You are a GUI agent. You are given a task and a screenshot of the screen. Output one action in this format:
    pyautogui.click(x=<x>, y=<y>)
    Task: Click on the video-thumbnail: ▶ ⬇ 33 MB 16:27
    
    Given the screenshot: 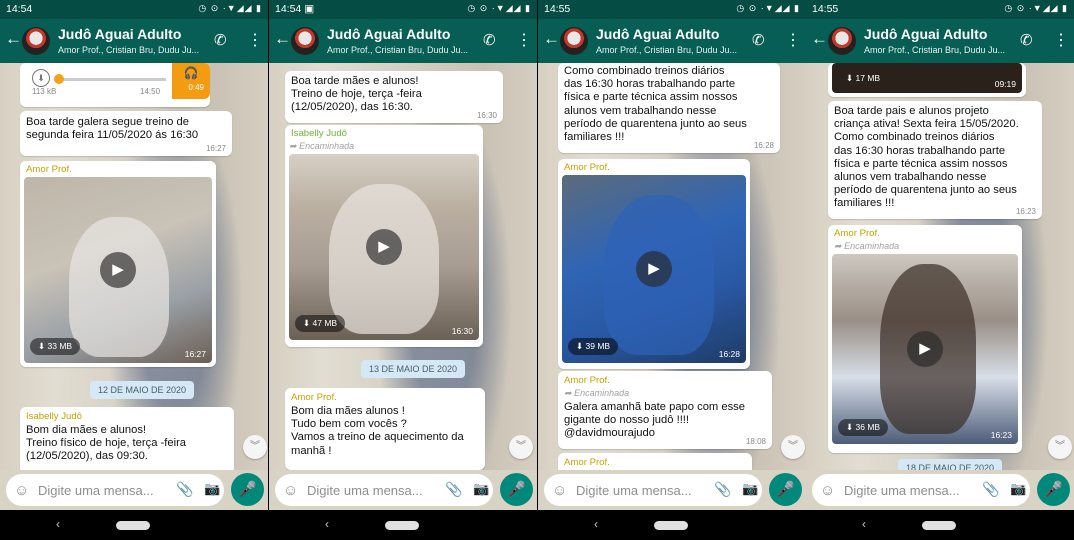 What is the action you would take?
    pyautogui.click(x=118, y=270)
    